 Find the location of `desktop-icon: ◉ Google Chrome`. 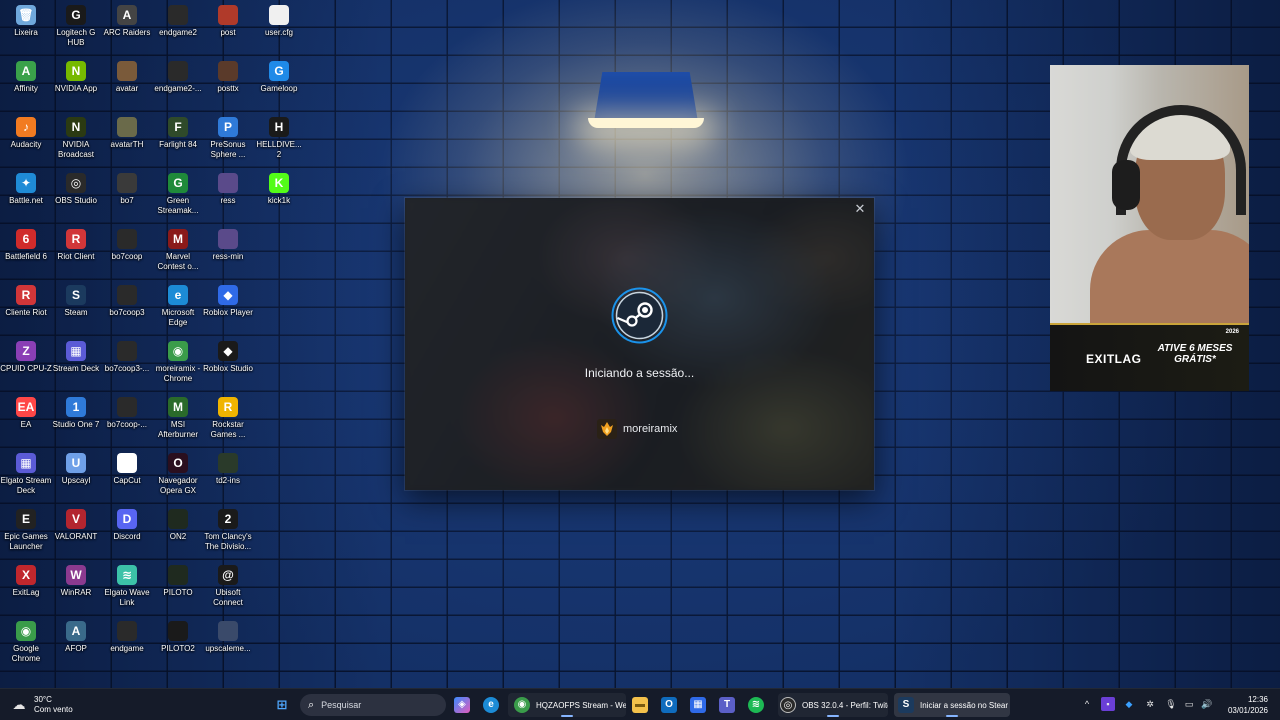

desktop-icon: ◉ Google Chrome is located at coordinates (26, 642).